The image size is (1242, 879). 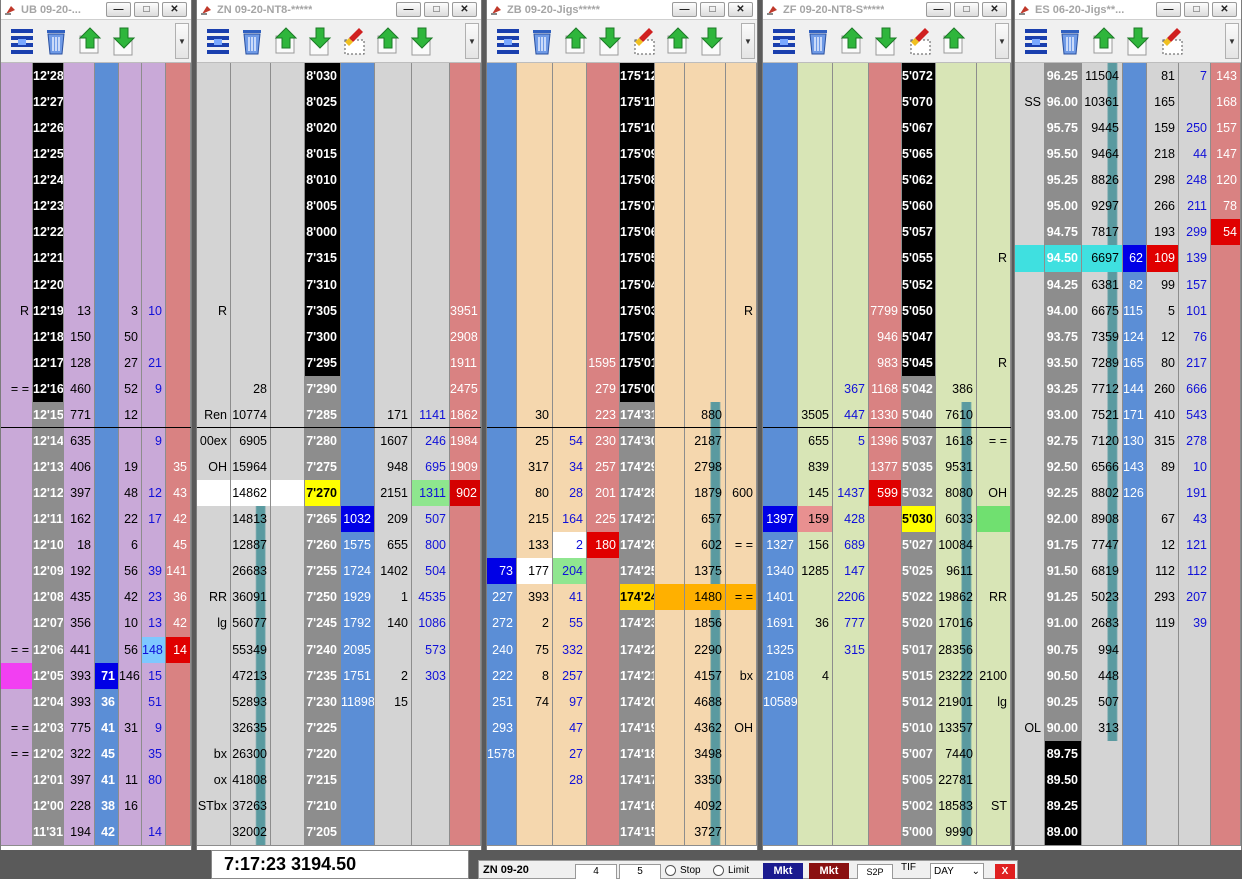 What do you see at coordinates (603, 363) in the screenshot?
I see `ladder-cell-red: 1595` at bounding box center [603, 363].